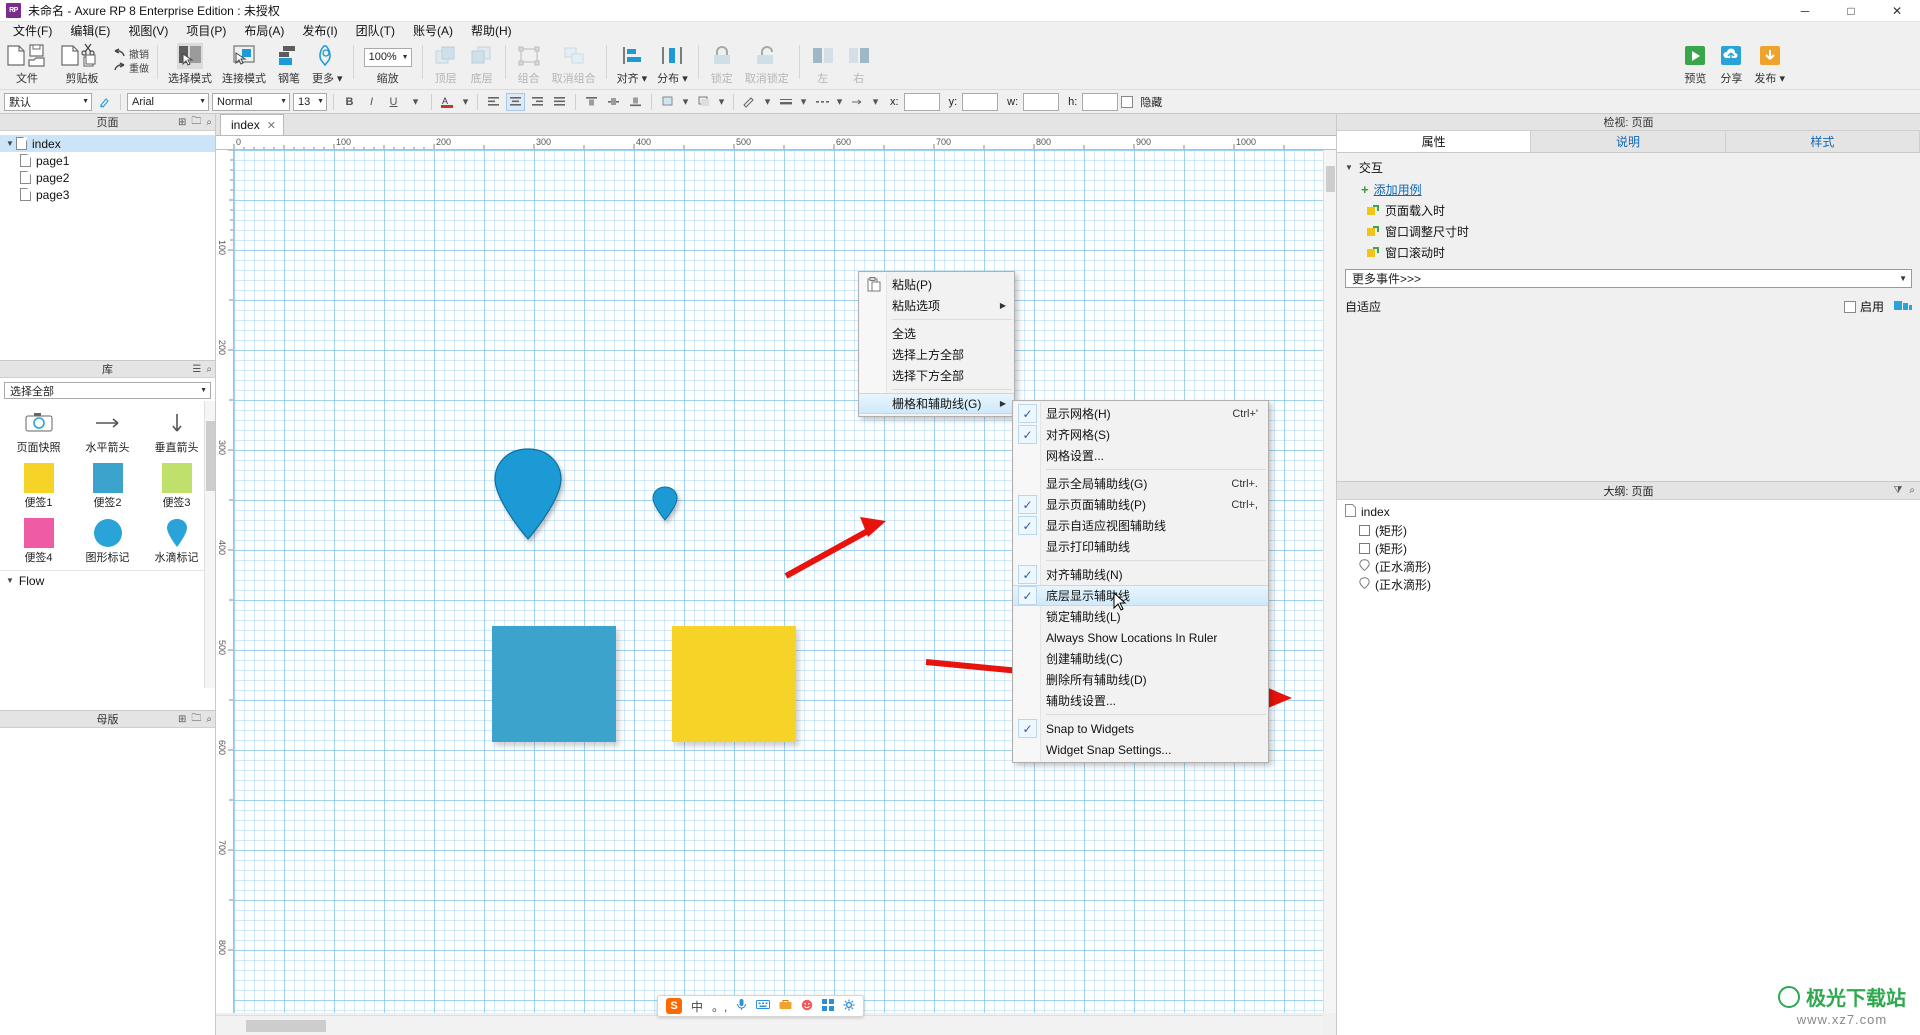 The image size is (1920, 1035). Describe the element at coordinates (182, 122) in the screenshot. I see `add-page-icon: ⊞` at that location.